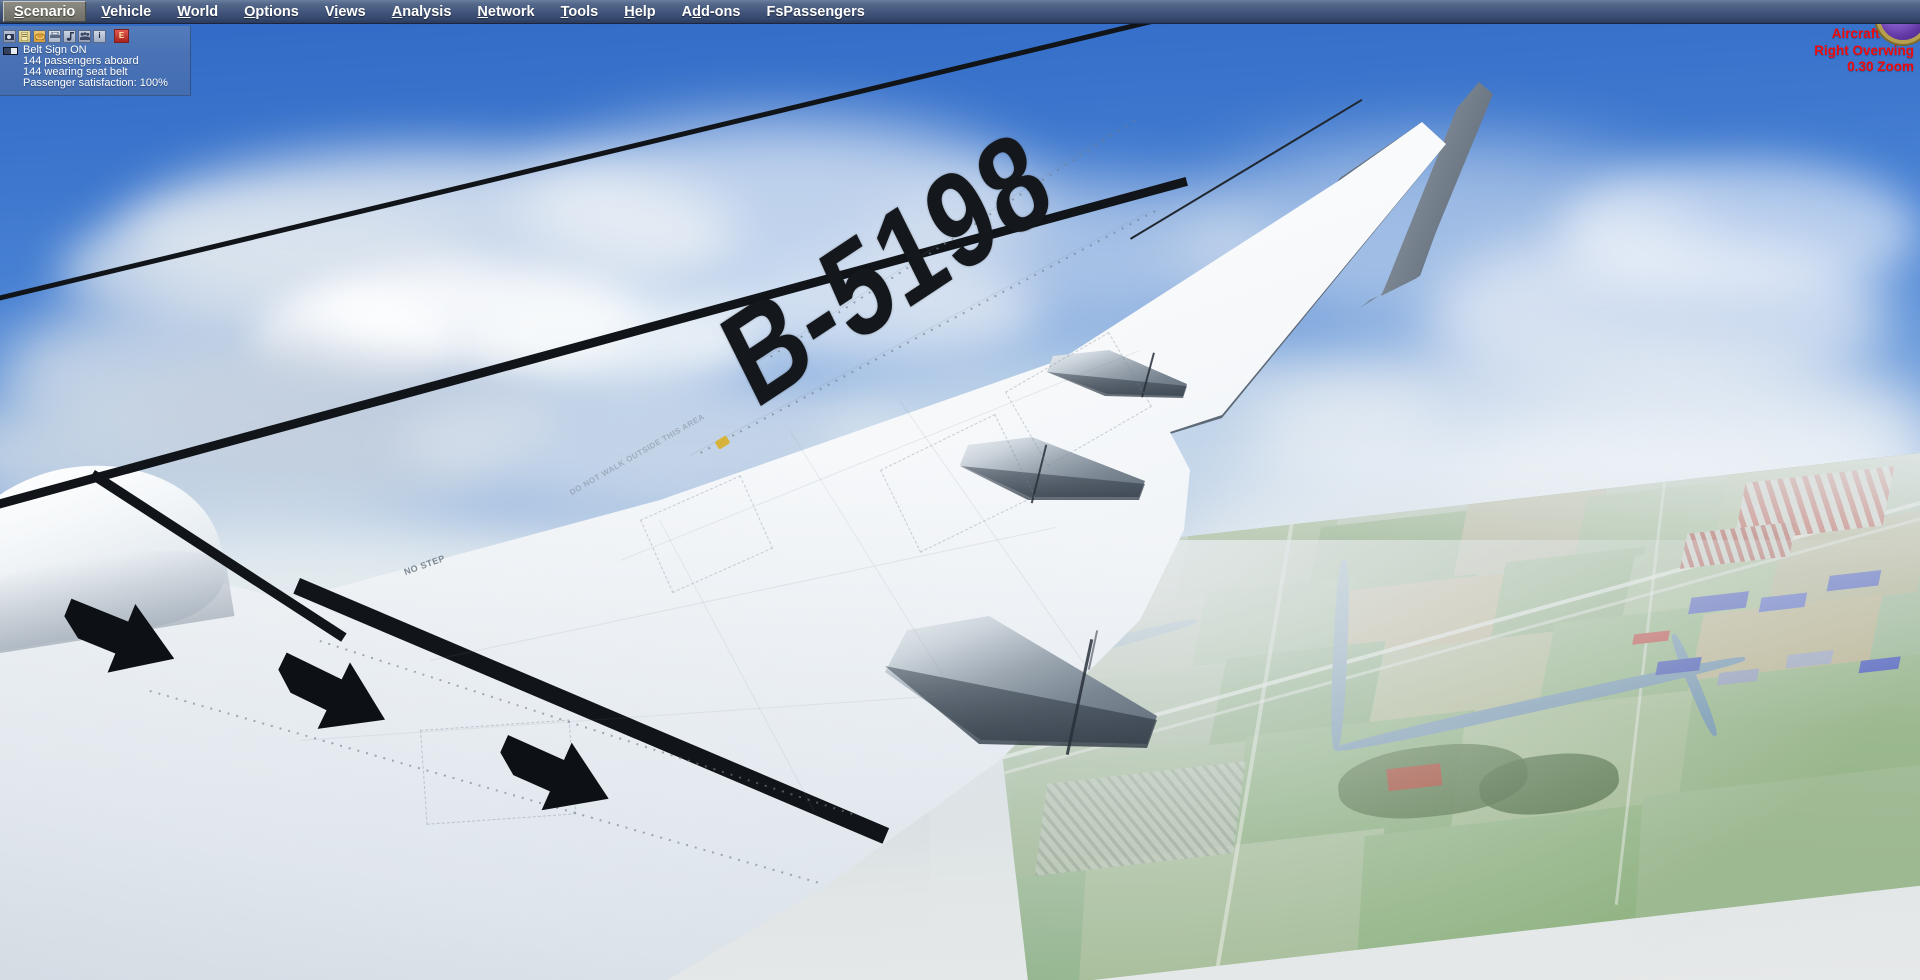  I want to click on info-icon: i, so click(99, 36).